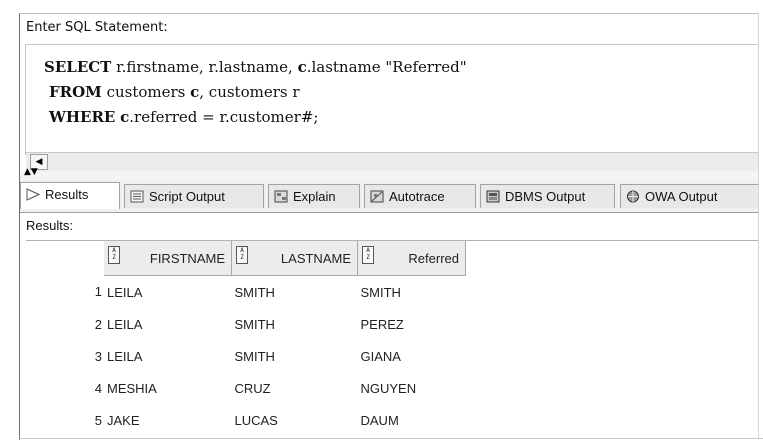  Describe the element at coordinates (493, 196) in the screenshot. I see `dbms-icon` at that location.